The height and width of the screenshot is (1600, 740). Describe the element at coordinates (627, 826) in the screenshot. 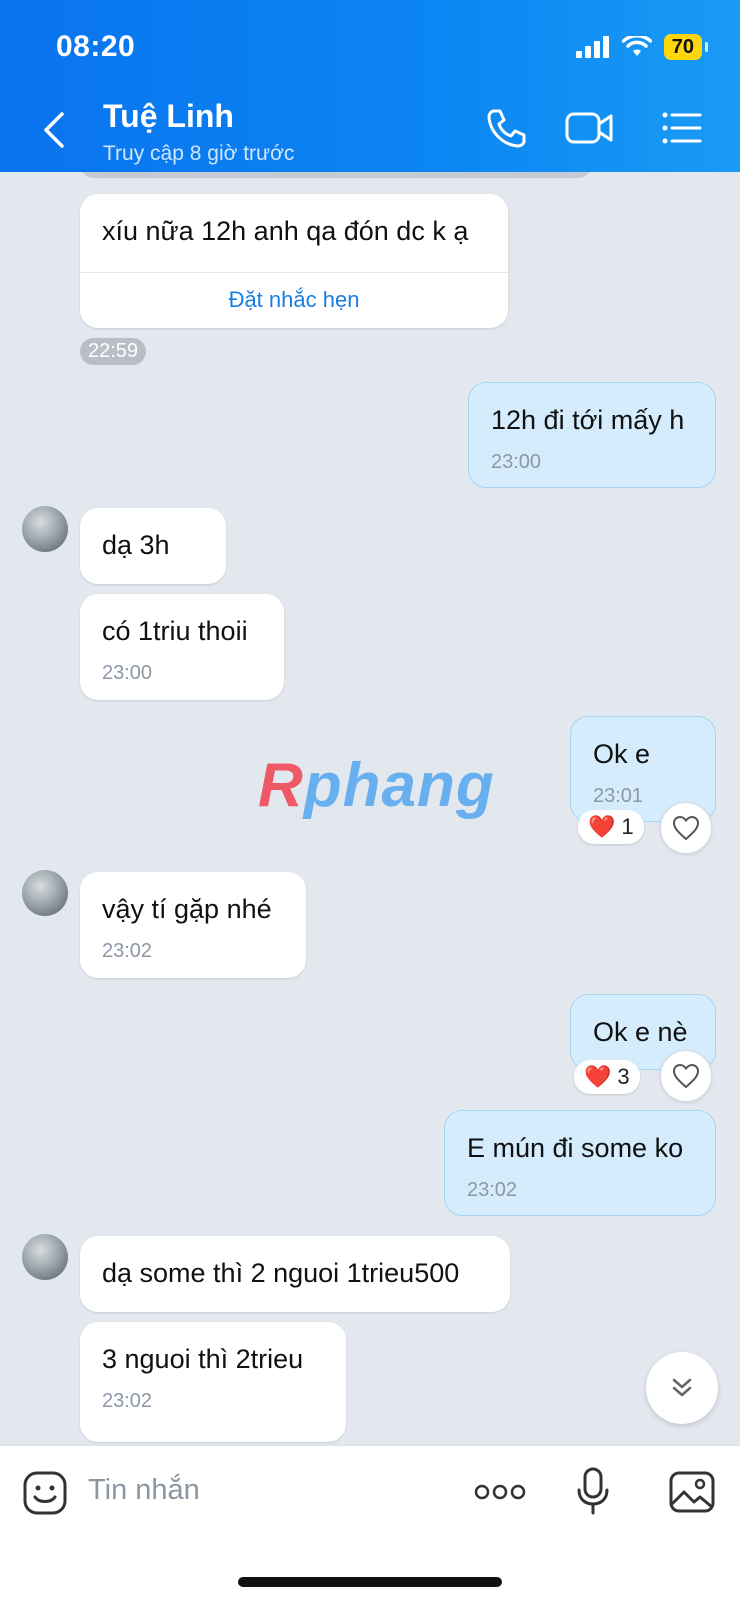

I see `reaction-count: 1` at that location.